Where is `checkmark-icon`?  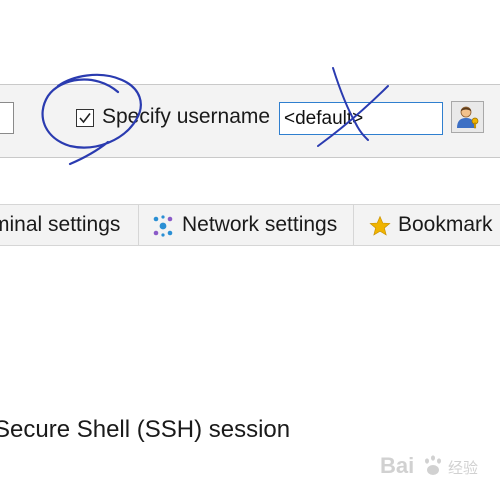 checkmark-icon is located at coordinates (85, 118).